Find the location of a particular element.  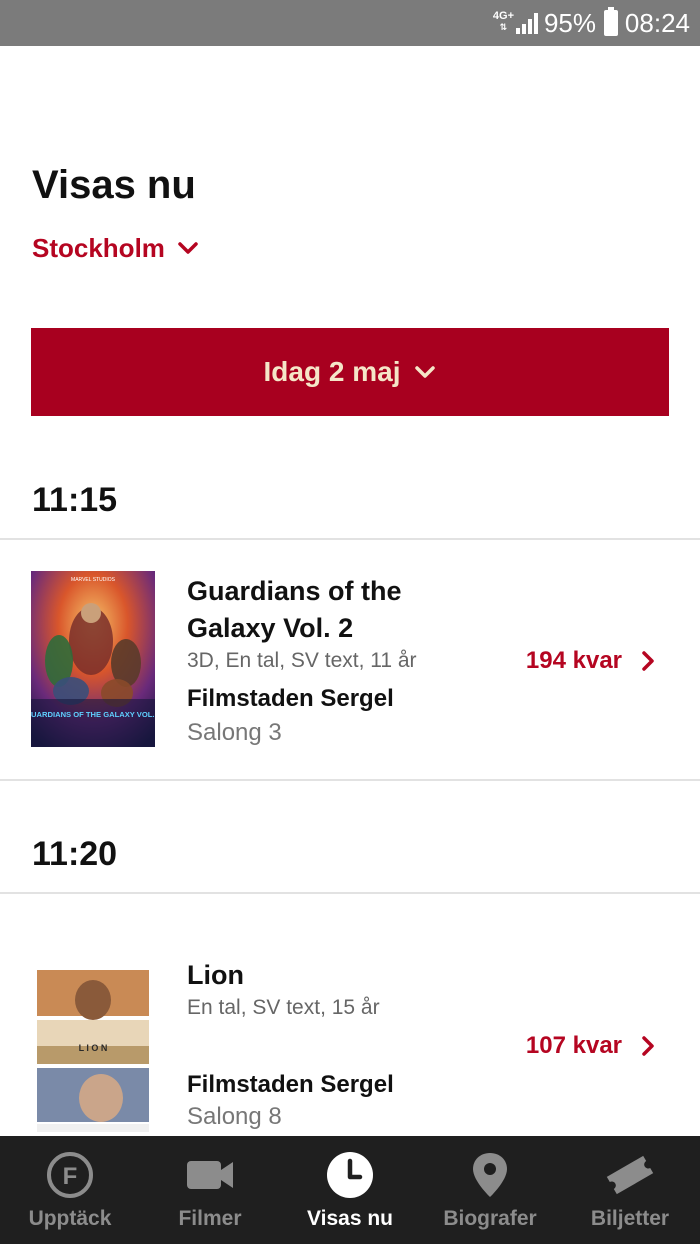

nav-item-biografer: Biografer is located at coordinates (490, 1190).